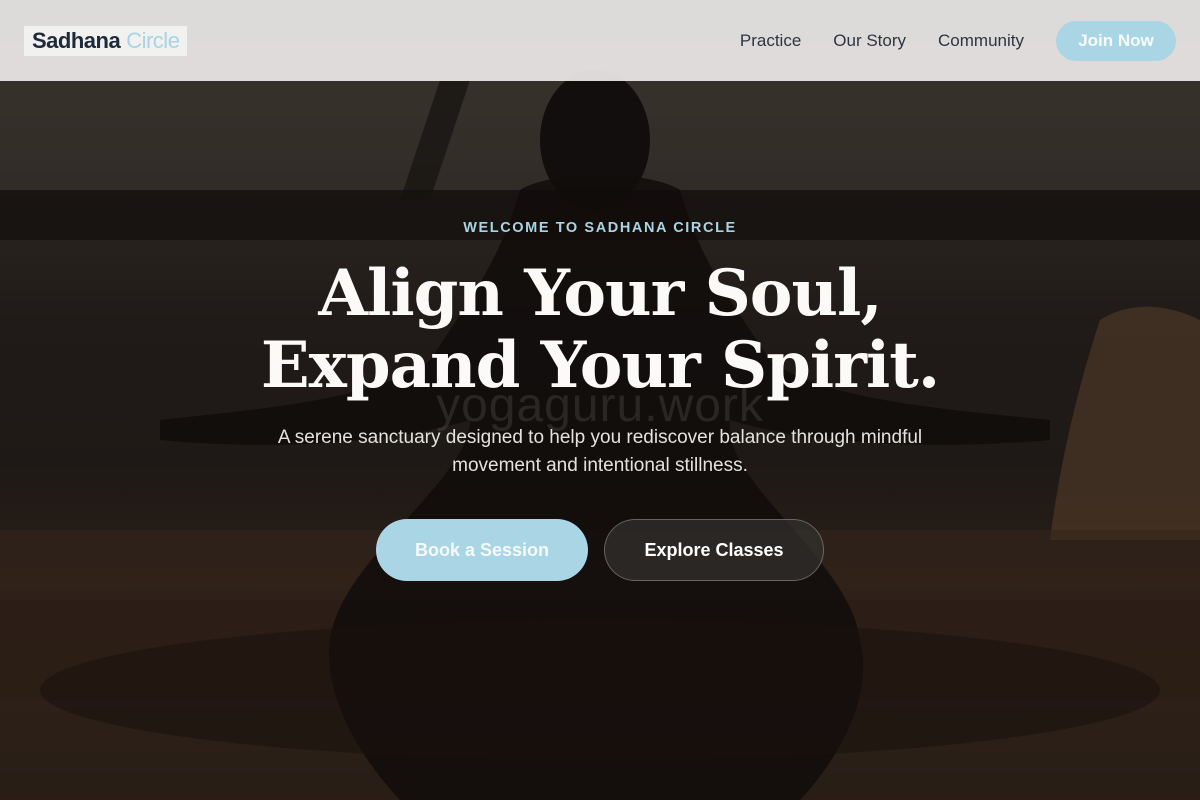 The height and width of the screenshot is (800, 1200). What do you see at coordinates (981, 41) in the screenshot?
I see `nav-link-community: Community` at bounding box center [981, 41].